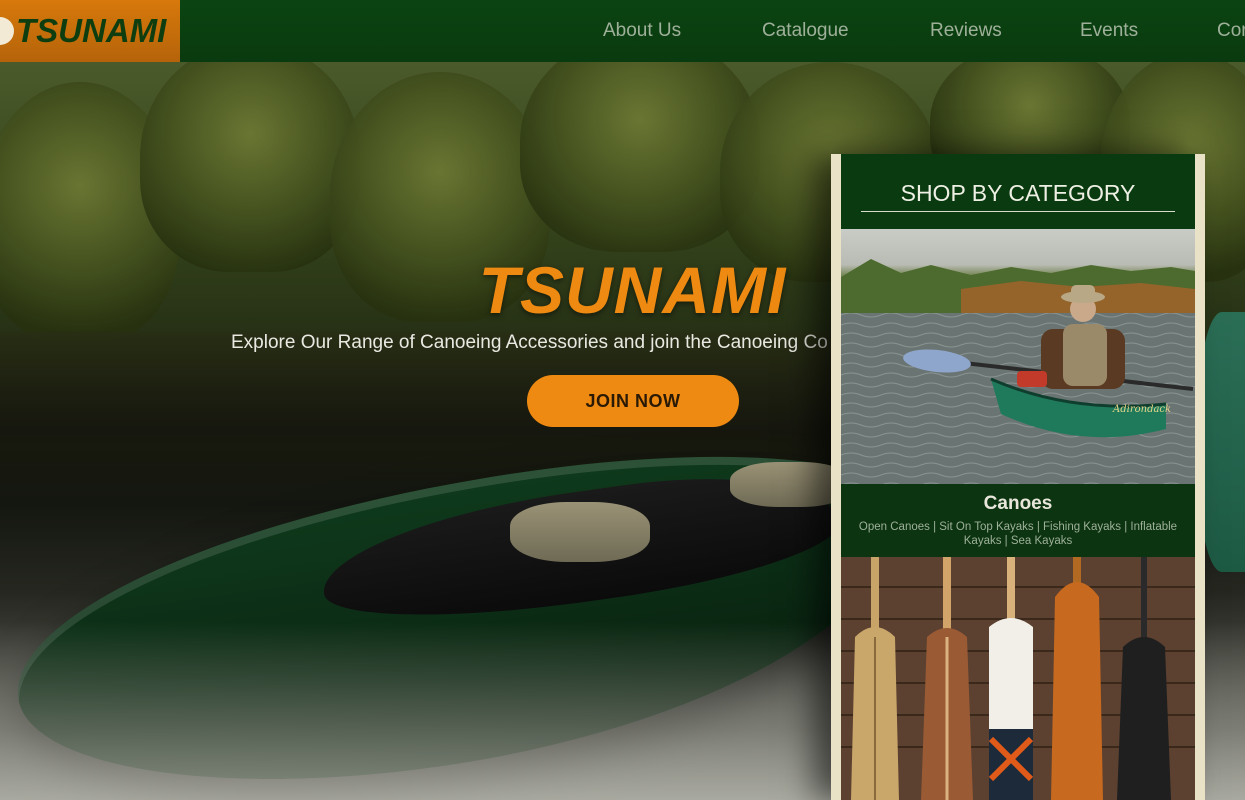  I want to click on canoeist-illustration: Adirondack, so click(1018, 371).